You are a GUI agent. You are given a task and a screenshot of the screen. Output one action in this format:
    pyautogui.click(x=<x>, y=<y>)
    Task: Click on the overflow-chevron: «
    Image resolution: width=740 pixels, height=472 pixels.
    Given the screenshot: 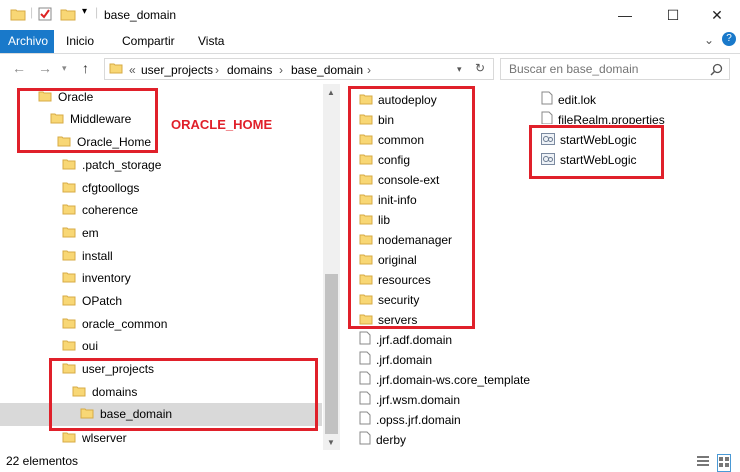 What is the action you would take?
    pyautogui.click(x=132, y=70)
    